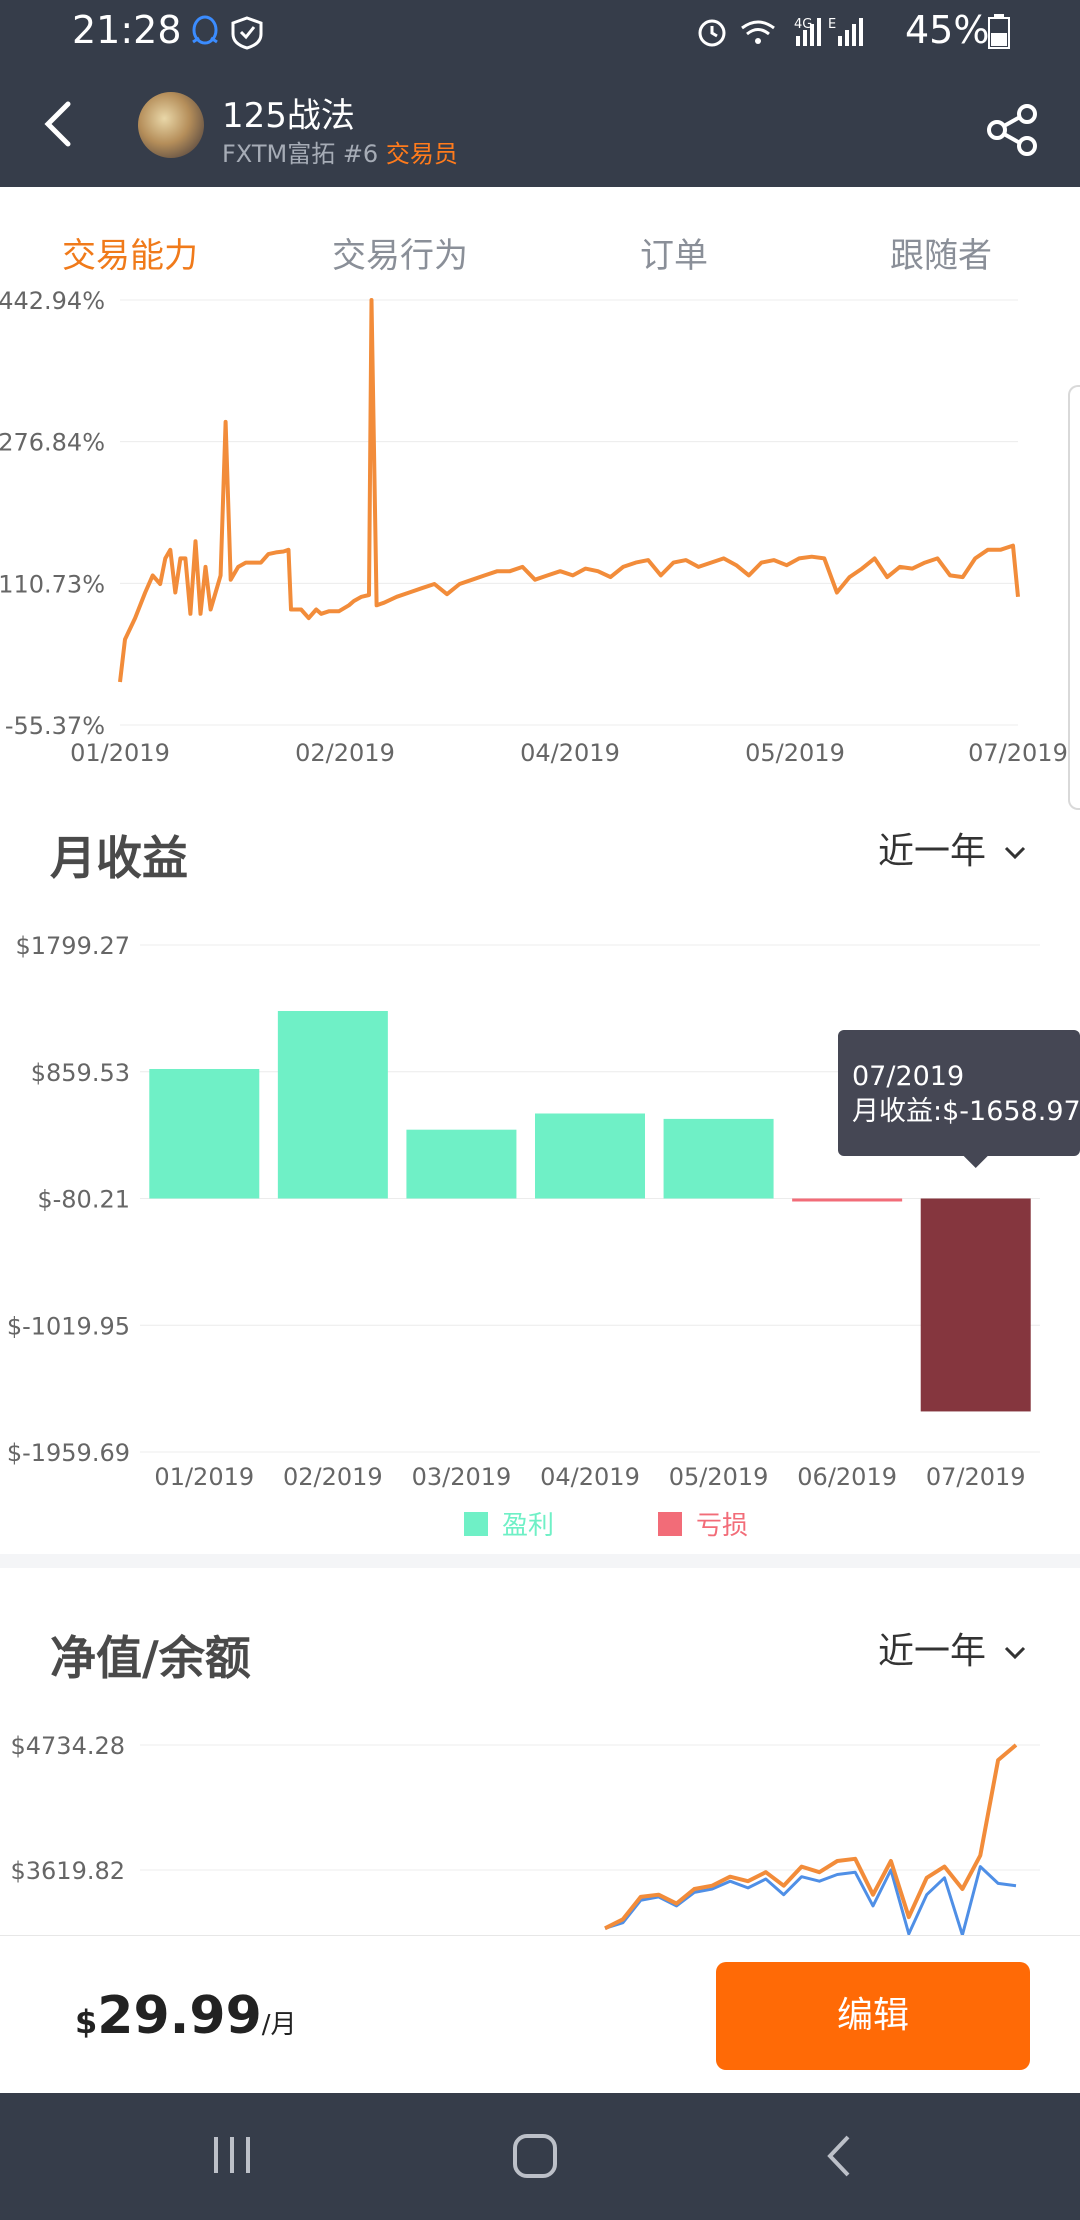 This screenshot has height=2220, width=1080. What do you see at coordinates (52, 302) in the screenshot?
I see `y-tick-label: 442.94%` at bounding box center [52, 302].